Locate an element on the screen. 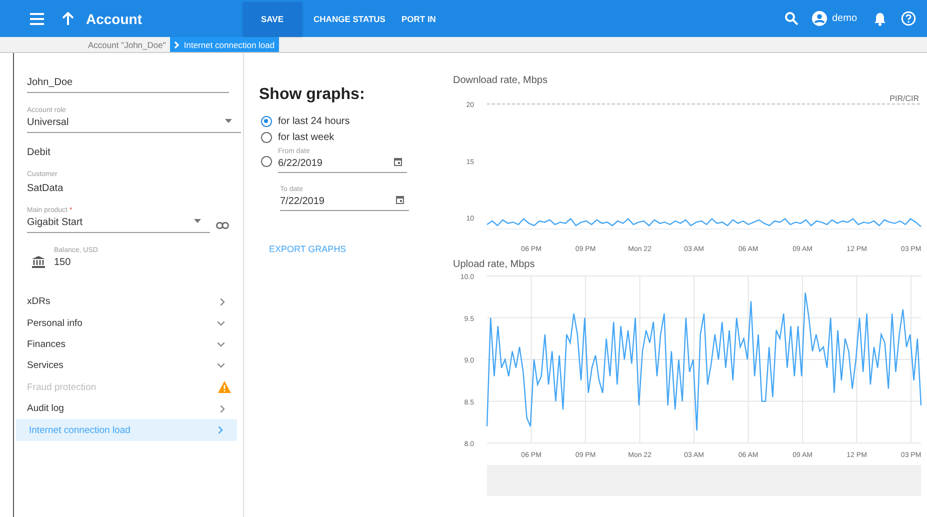 The width and height of the screenshot is (927, 517). link-icon is located at coordinates (222, 225).